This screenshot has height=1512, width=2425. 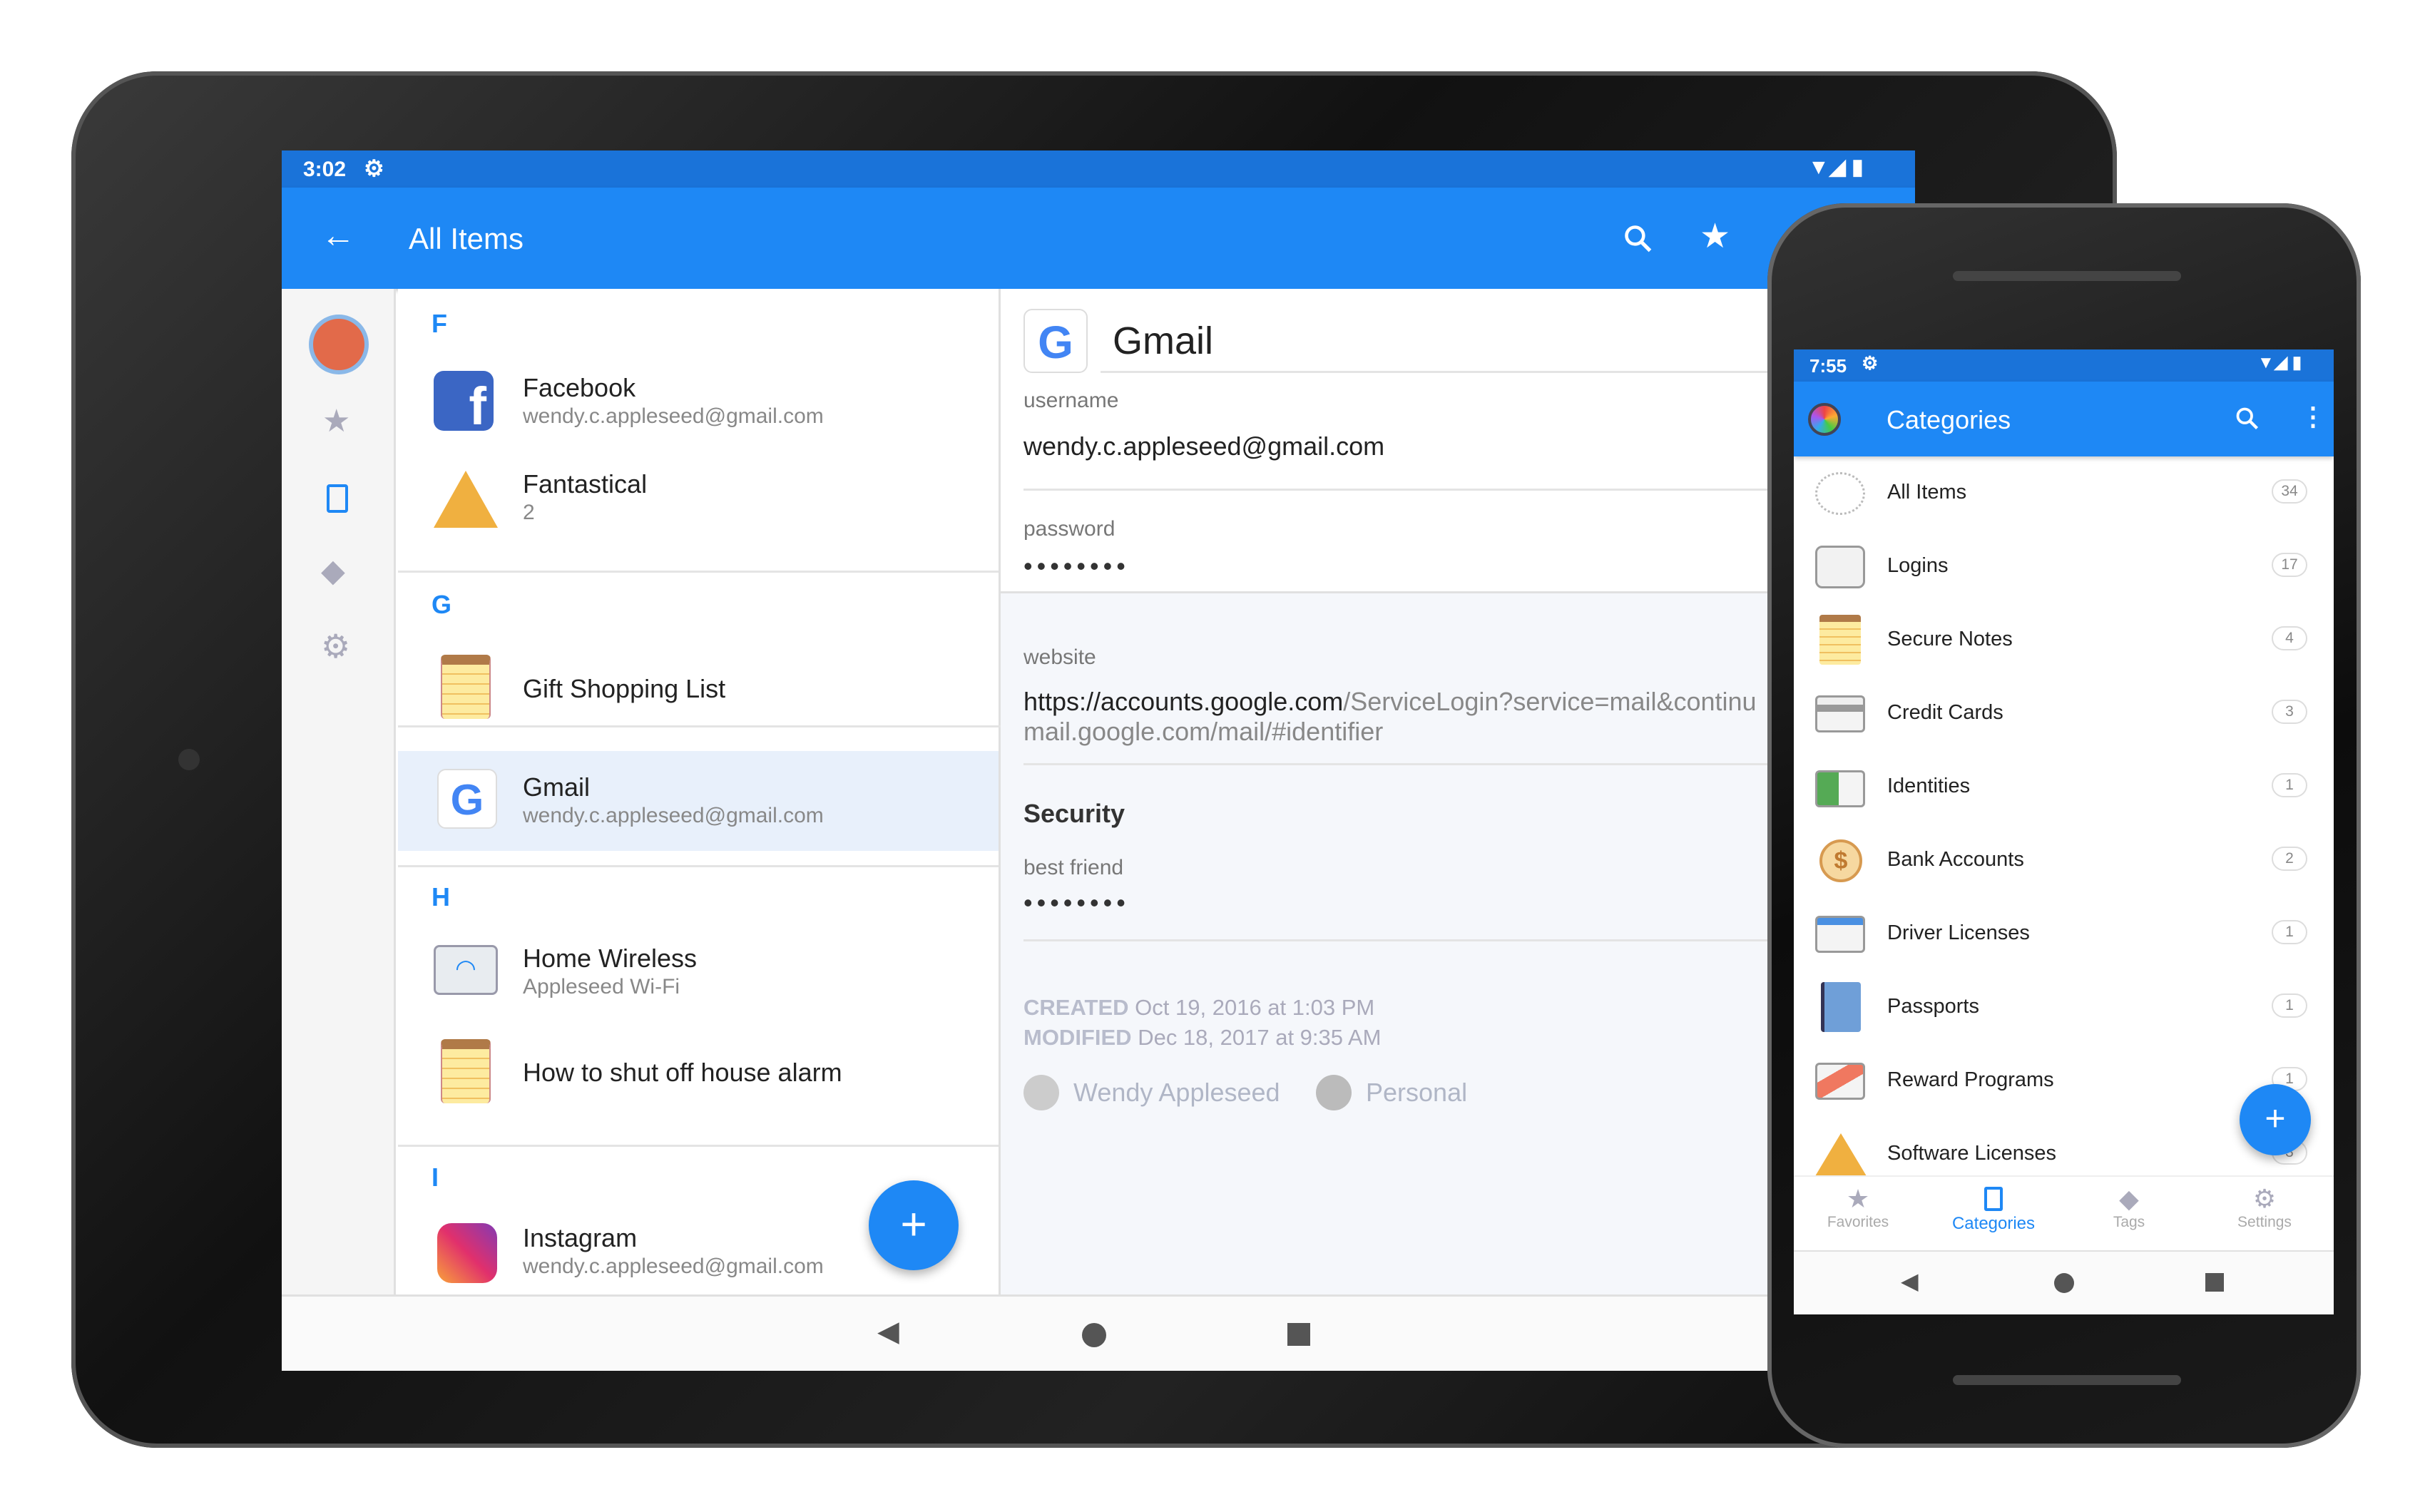 What do you see at coordinates (1955, 859) in the screenshot?
I see `category-label: Bank Accounts` at bounding box center [1955, 859].